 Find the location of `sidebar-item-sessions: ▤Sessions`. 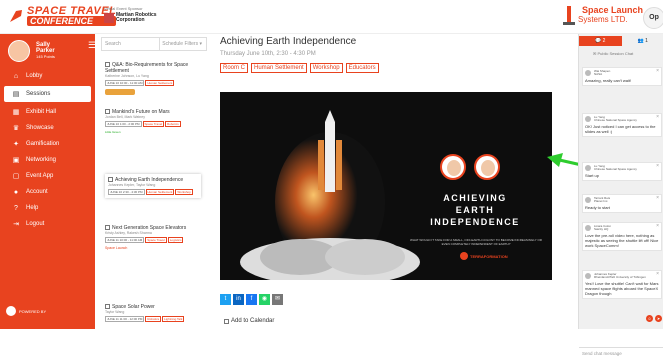

sidebar-item-sessions: ▤Sessions is located at coordinates (47, 94).